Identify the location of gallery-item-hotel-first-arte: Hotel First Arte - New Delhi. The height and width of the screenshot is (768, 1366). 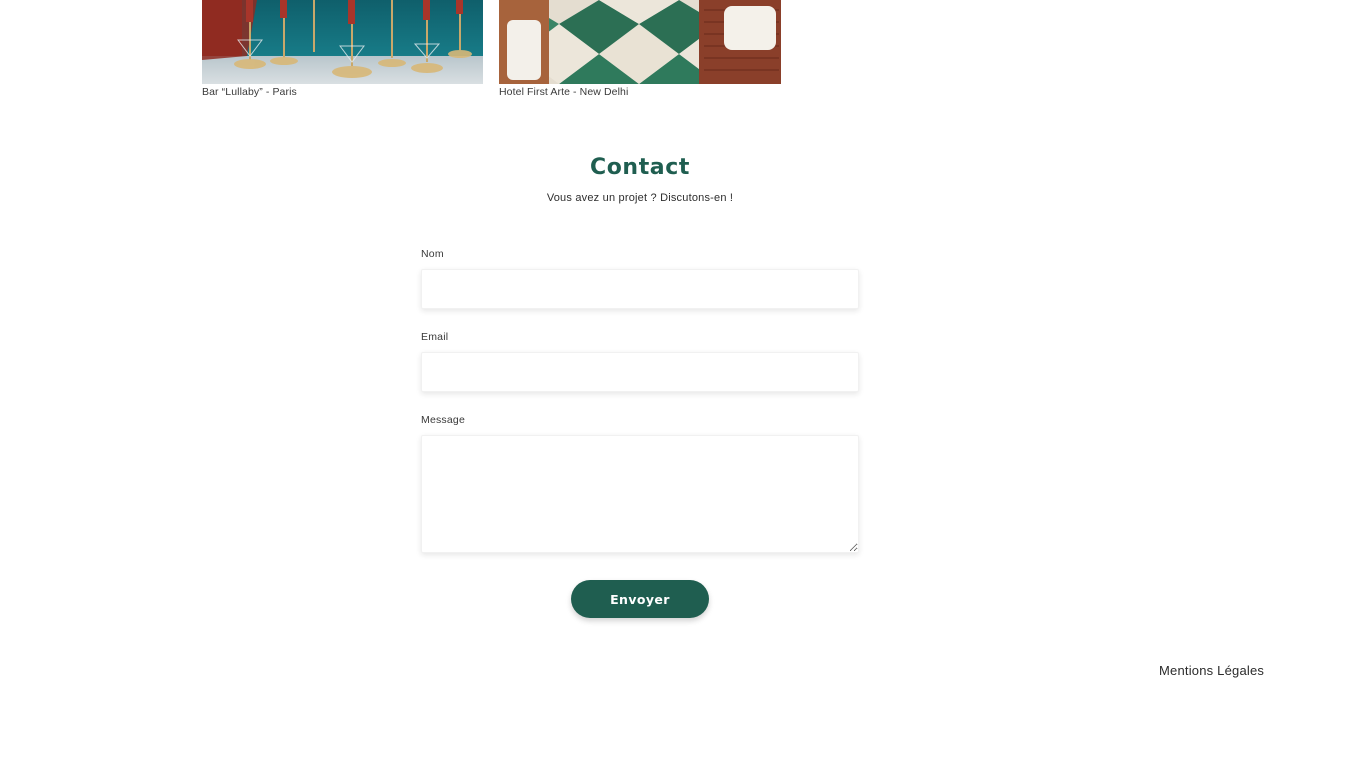
(640, 49).